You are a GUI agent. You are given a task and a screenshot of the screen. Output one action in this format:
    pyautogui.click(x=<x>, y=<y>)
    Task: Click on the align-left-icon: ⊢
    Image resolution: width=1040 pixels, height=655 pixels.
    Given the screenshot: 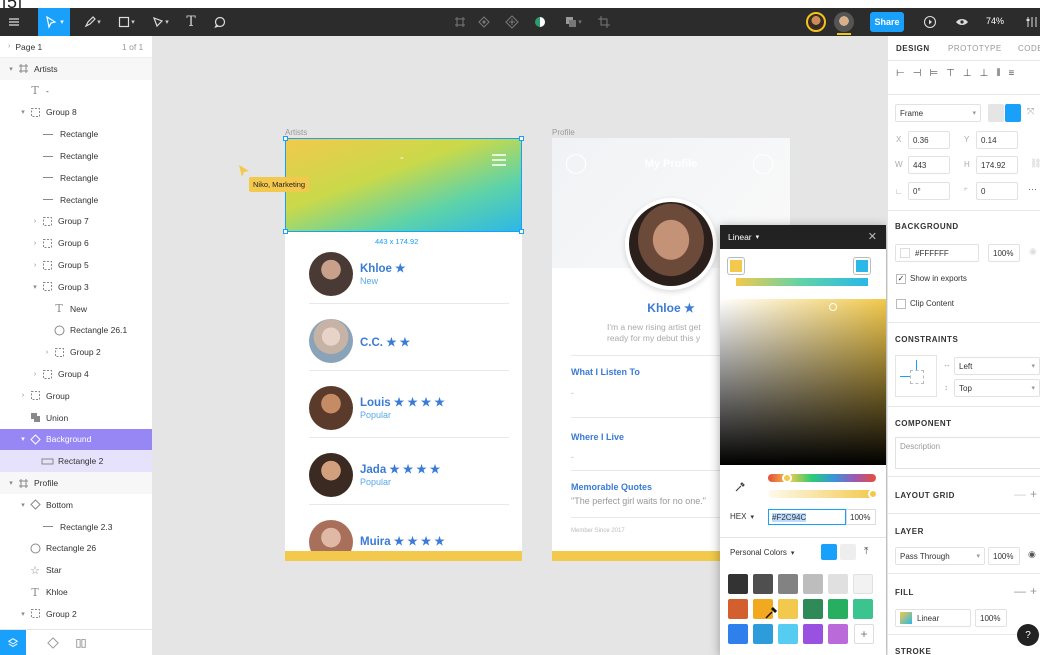 What is the action you would take?
    pyautogui.click(x=900, y=75)
    